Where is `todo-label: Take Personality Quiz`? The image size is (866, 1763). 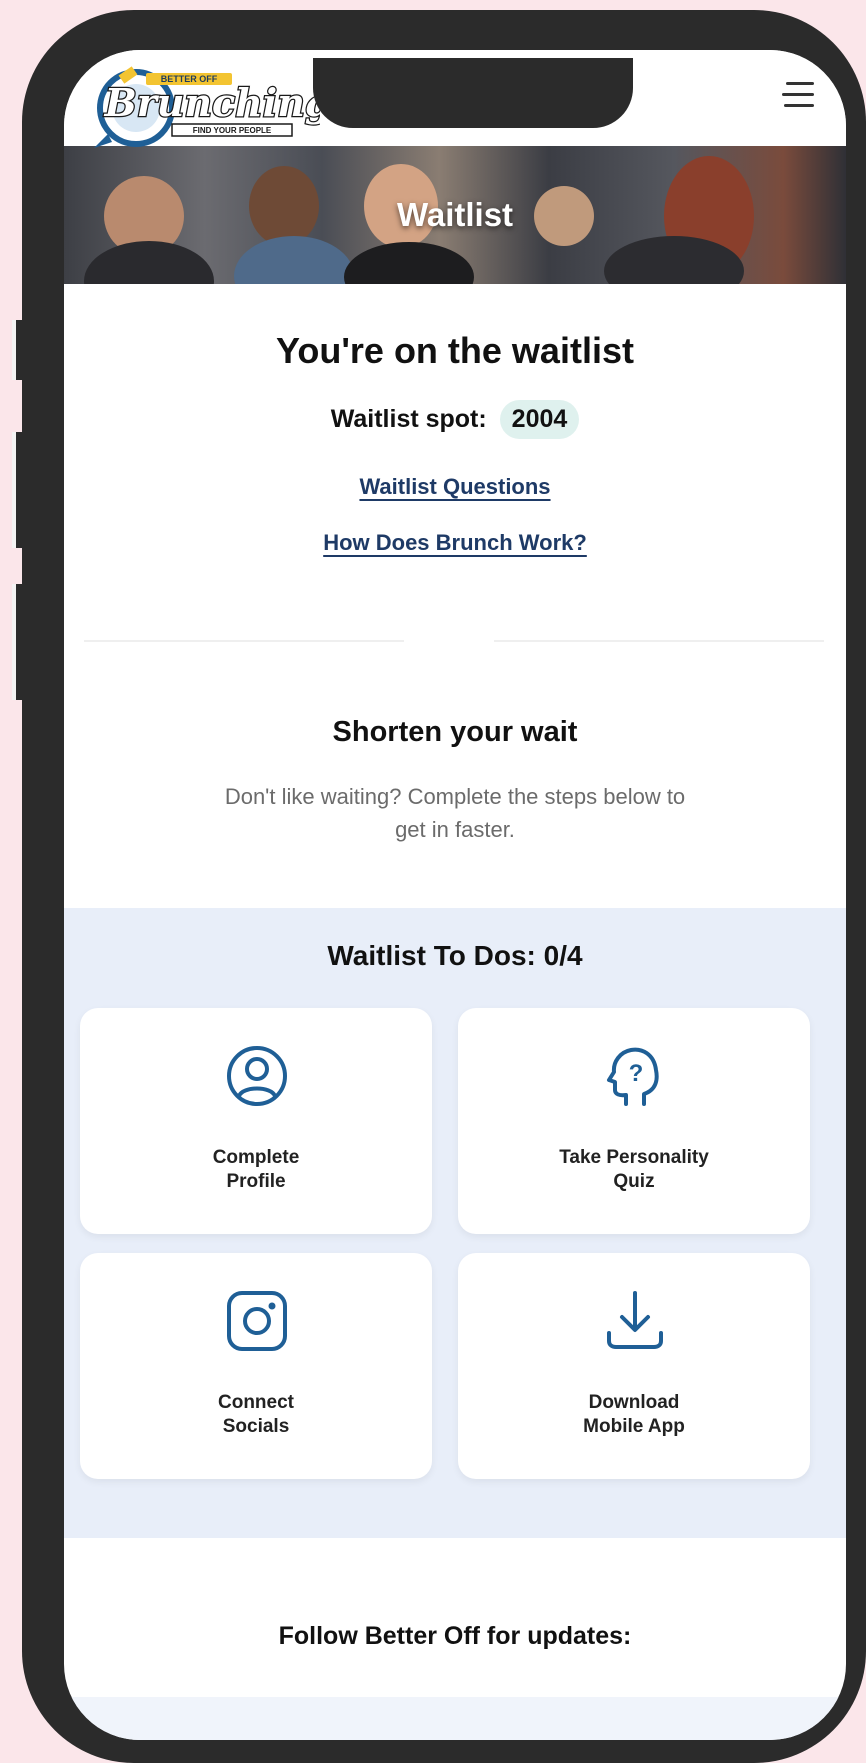 todo-label: Take Personality Quiz is located at coordinates (634, 1169).